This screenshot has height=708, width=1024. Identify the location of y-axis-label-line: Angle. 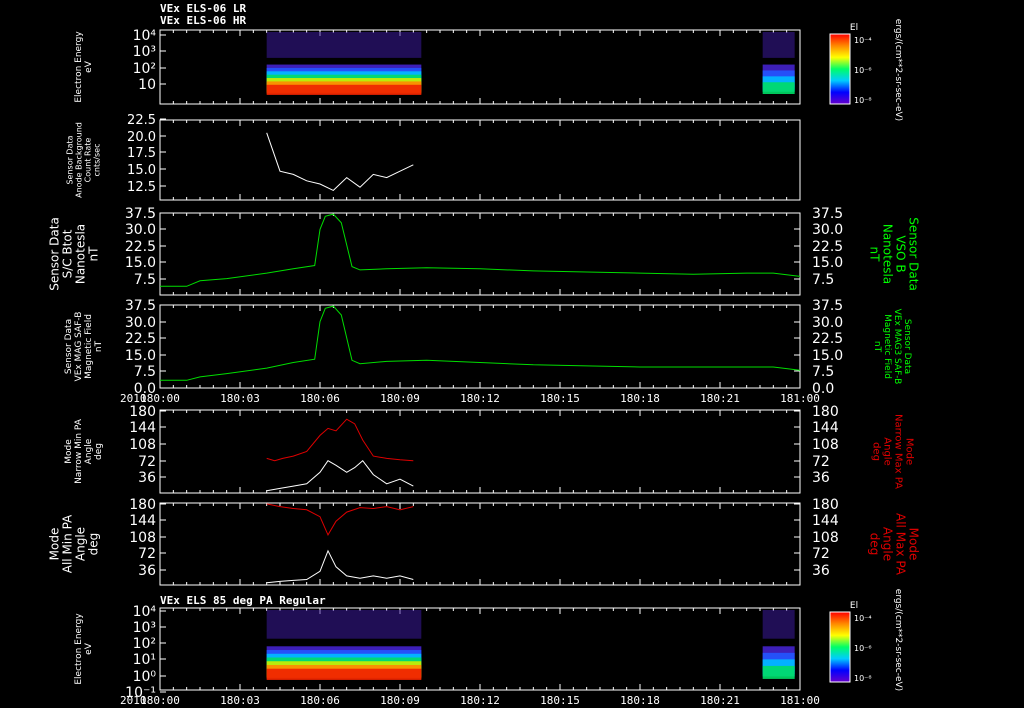
(89, 451).